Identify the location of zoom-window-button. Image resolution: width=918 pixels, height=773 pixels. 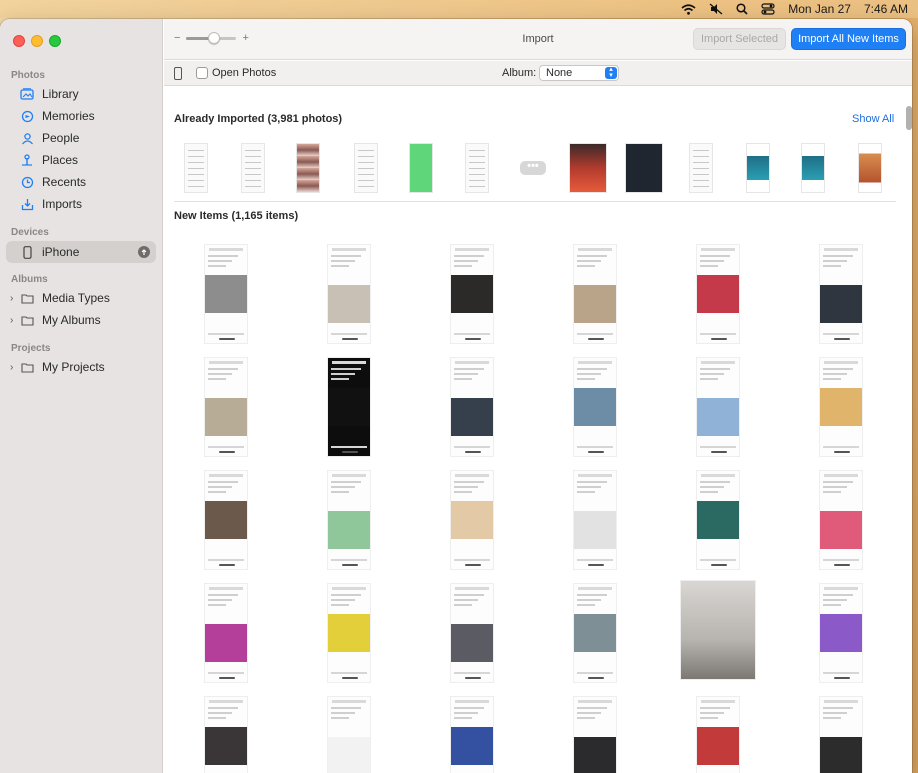
(55, 41).